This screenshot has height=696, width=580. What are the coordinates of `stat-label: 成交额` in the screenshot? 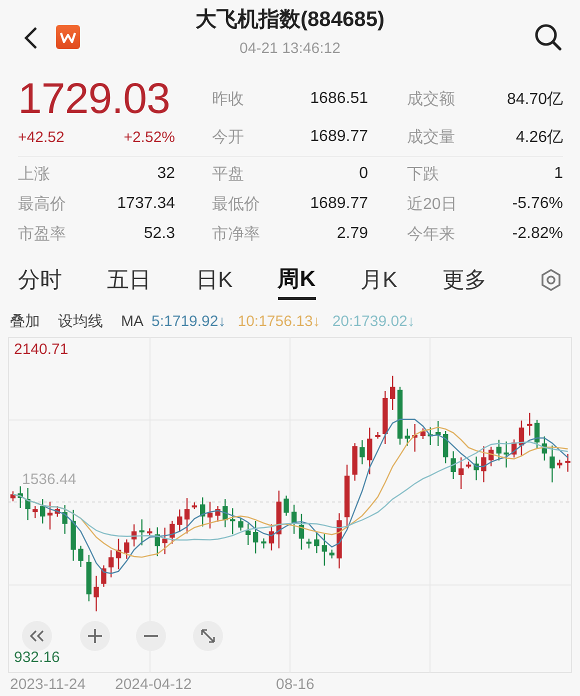 It's located at (431, 100).